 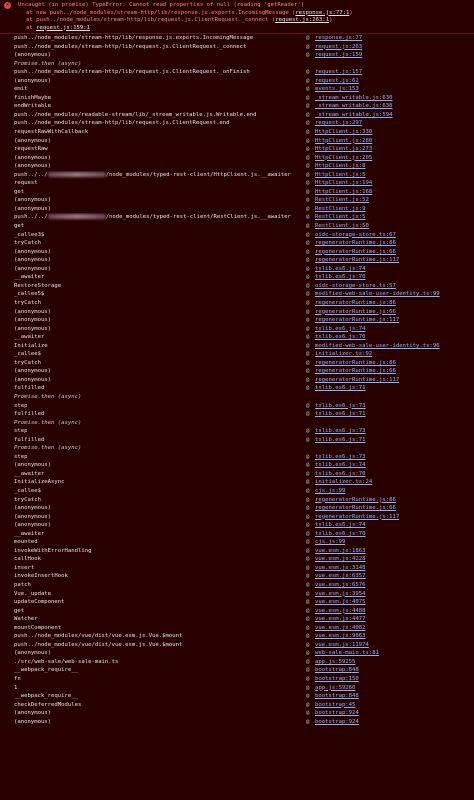 What do you see at coordinates (355, 235) in the screenshot?
I see `source-link: oidc-storage-store.ts:67` at bounding box center [355, 235].